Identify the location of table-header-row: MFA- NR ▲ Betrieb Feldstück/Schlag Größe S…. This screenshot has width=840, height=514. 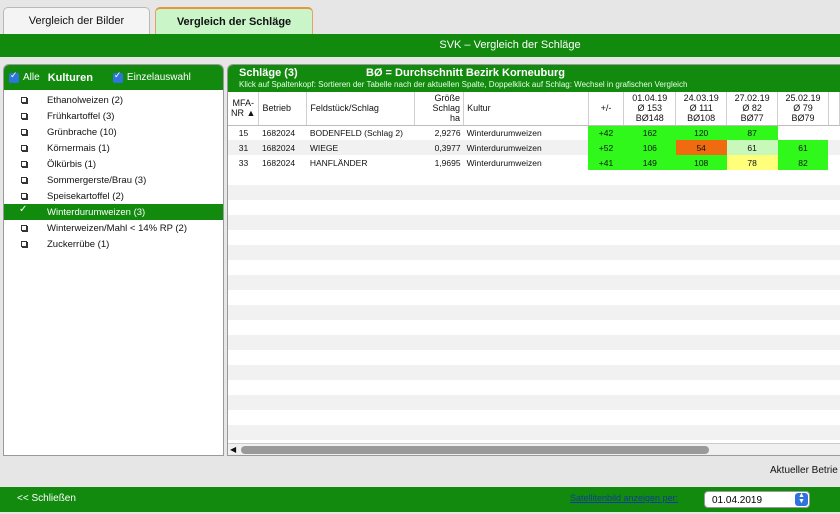
(534, 109).